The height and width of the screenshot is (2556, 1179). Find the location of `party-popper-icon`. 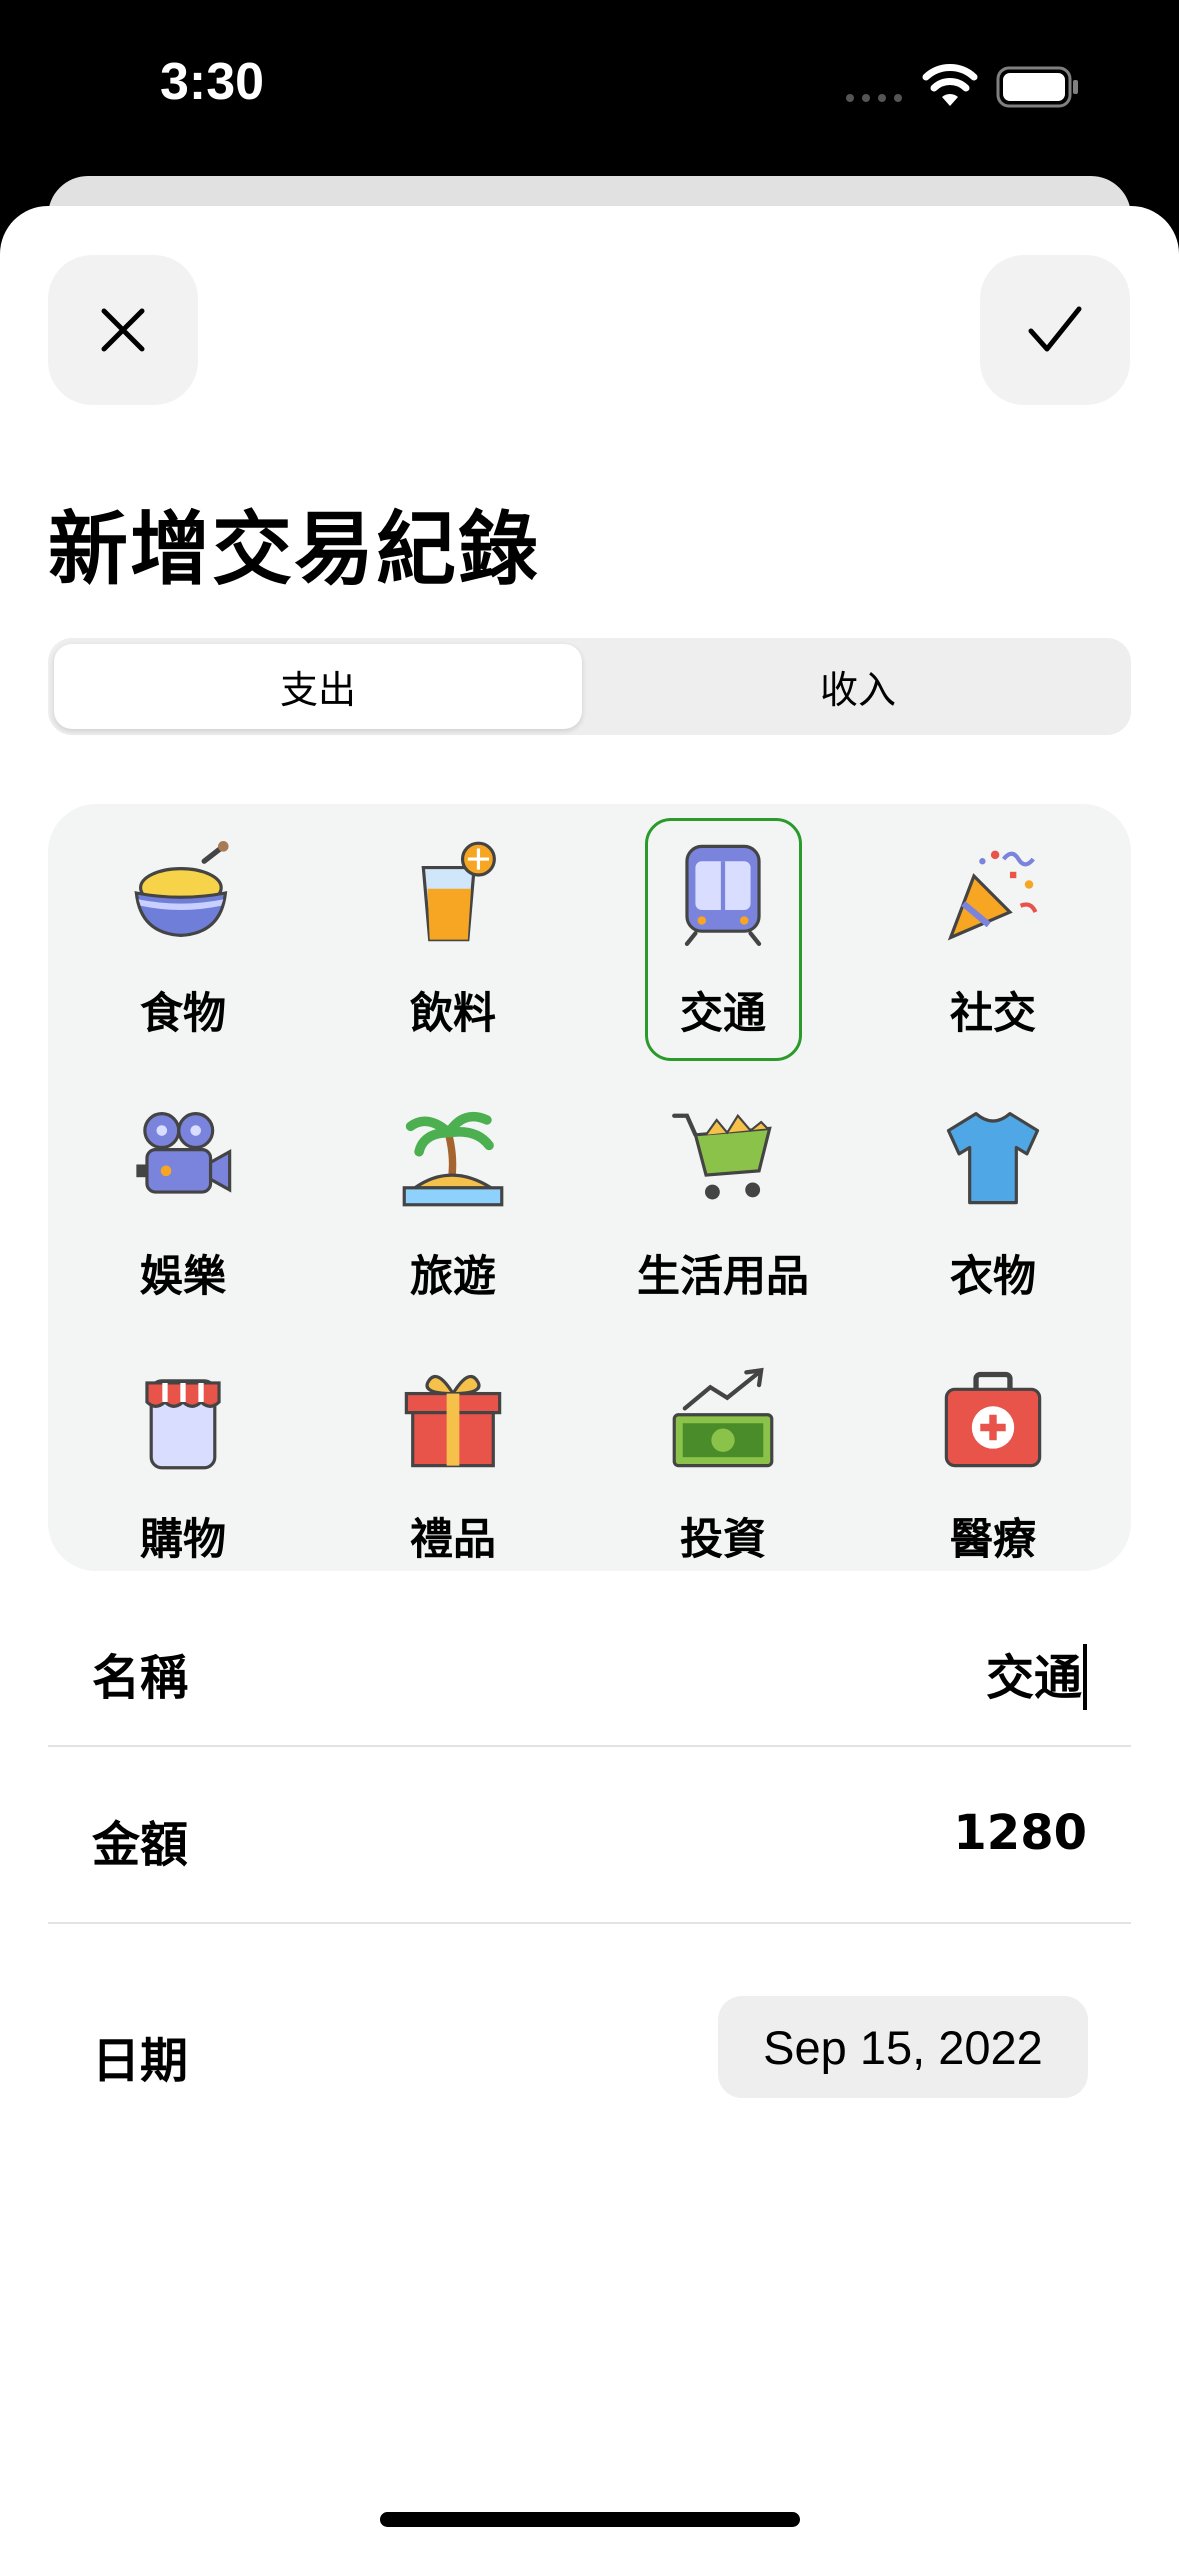

party-popper-icon is located at coordinates (992, 895).